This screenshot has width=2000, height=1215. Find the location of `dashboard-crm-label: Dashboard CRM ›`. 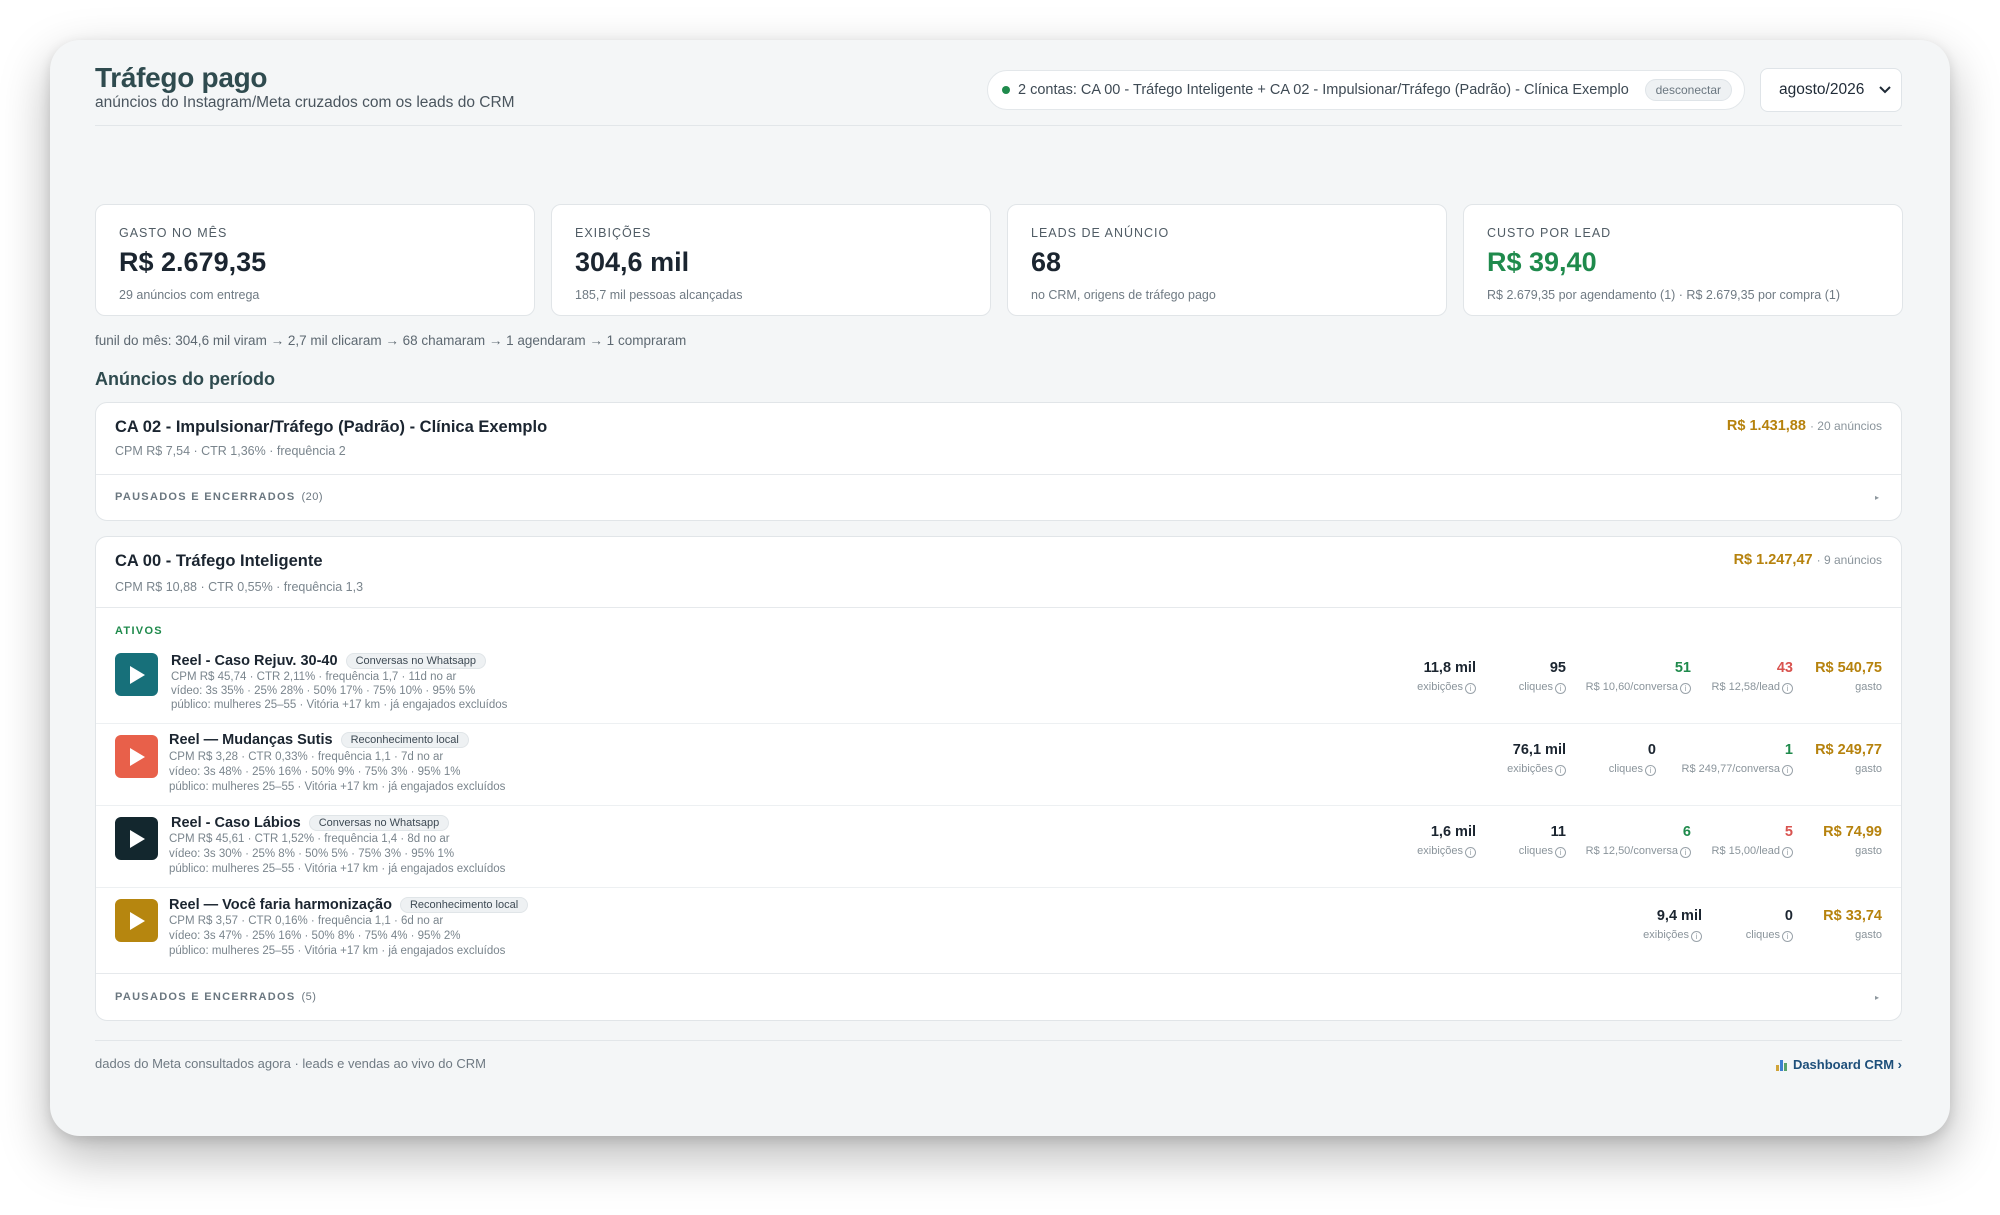

dashboard-crm-label: Dashboard CRM › is located at coordinates (1847, 1064).